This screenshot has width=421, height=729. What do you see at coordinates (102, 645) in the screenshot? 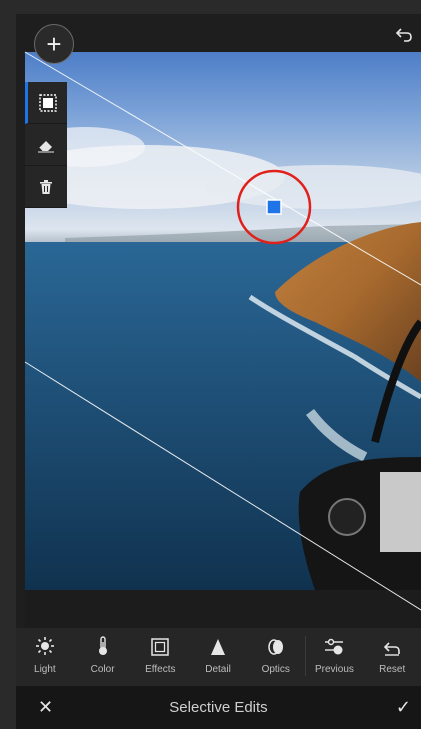
I see `thermometer-icon` at bounding box center [102, 645].